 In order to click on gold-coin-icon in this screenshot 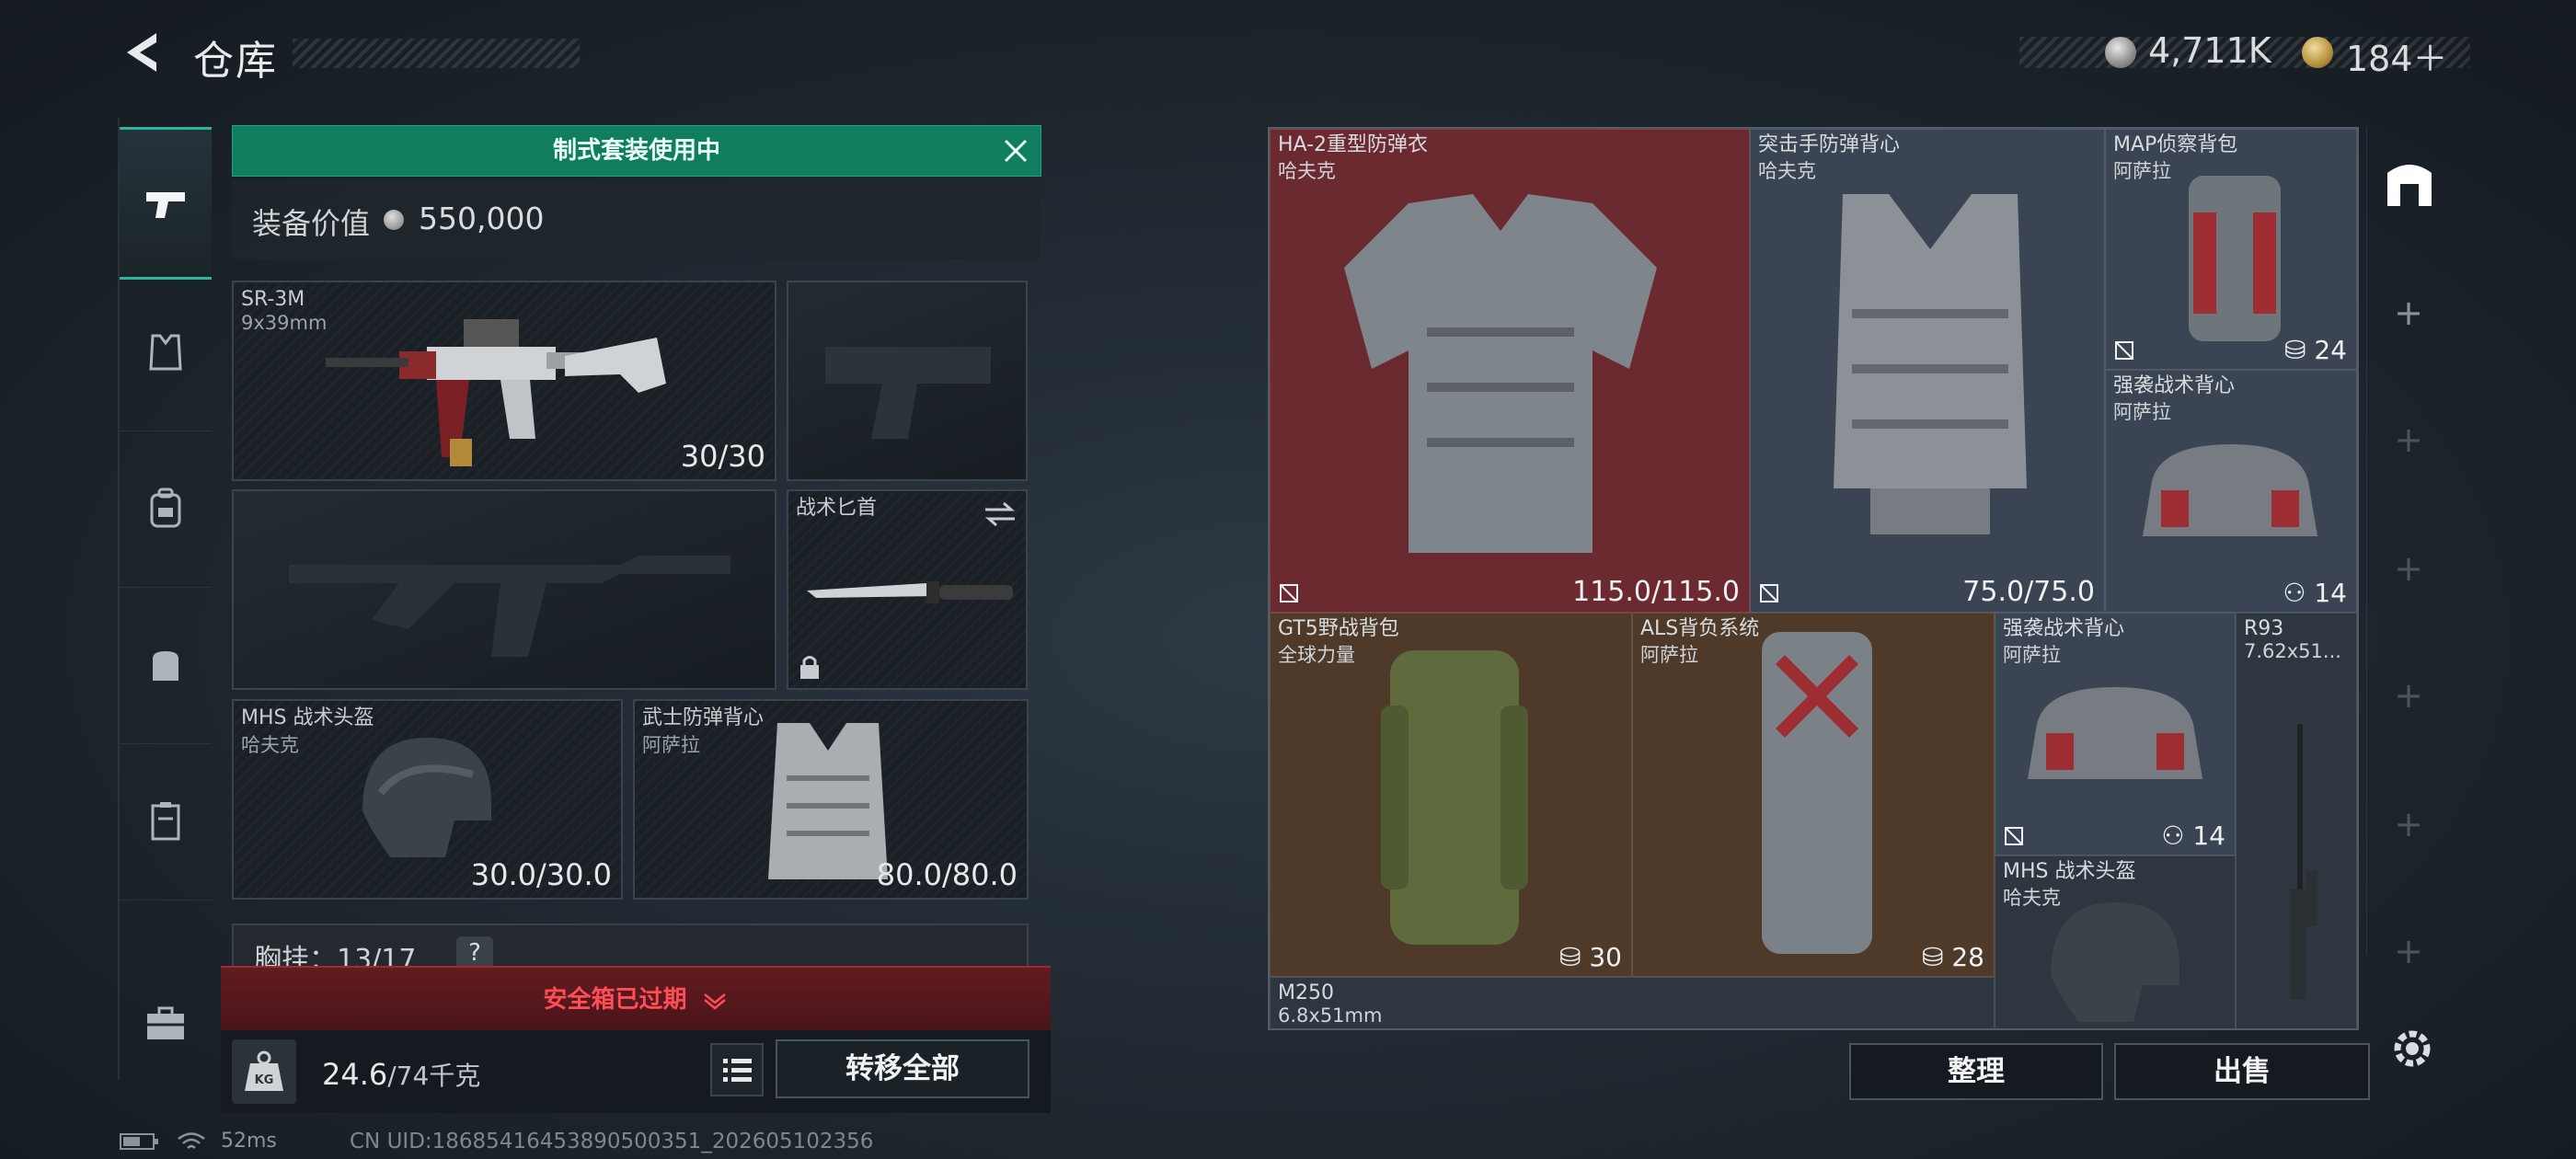, I will do `click(2317, 52)`.